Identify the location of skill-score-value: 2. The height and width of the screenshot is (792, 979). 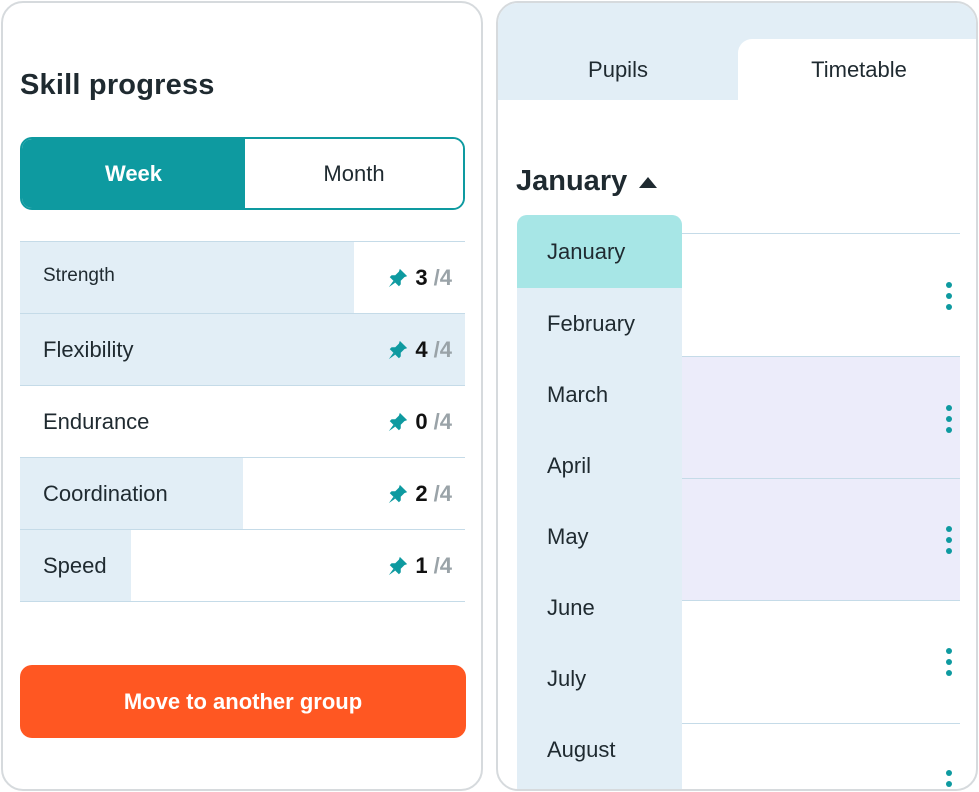
(421, 493).